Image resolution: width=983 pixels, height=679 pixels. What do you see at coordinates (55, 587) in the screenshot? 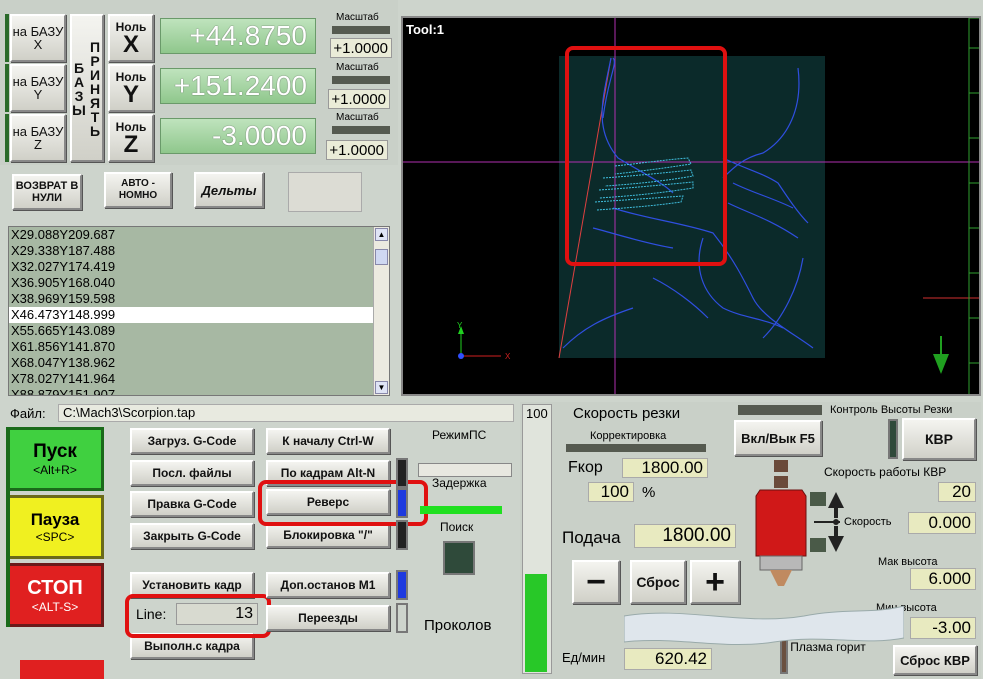
I see `stop-label: СТОП` at bounding box center [55, 587].